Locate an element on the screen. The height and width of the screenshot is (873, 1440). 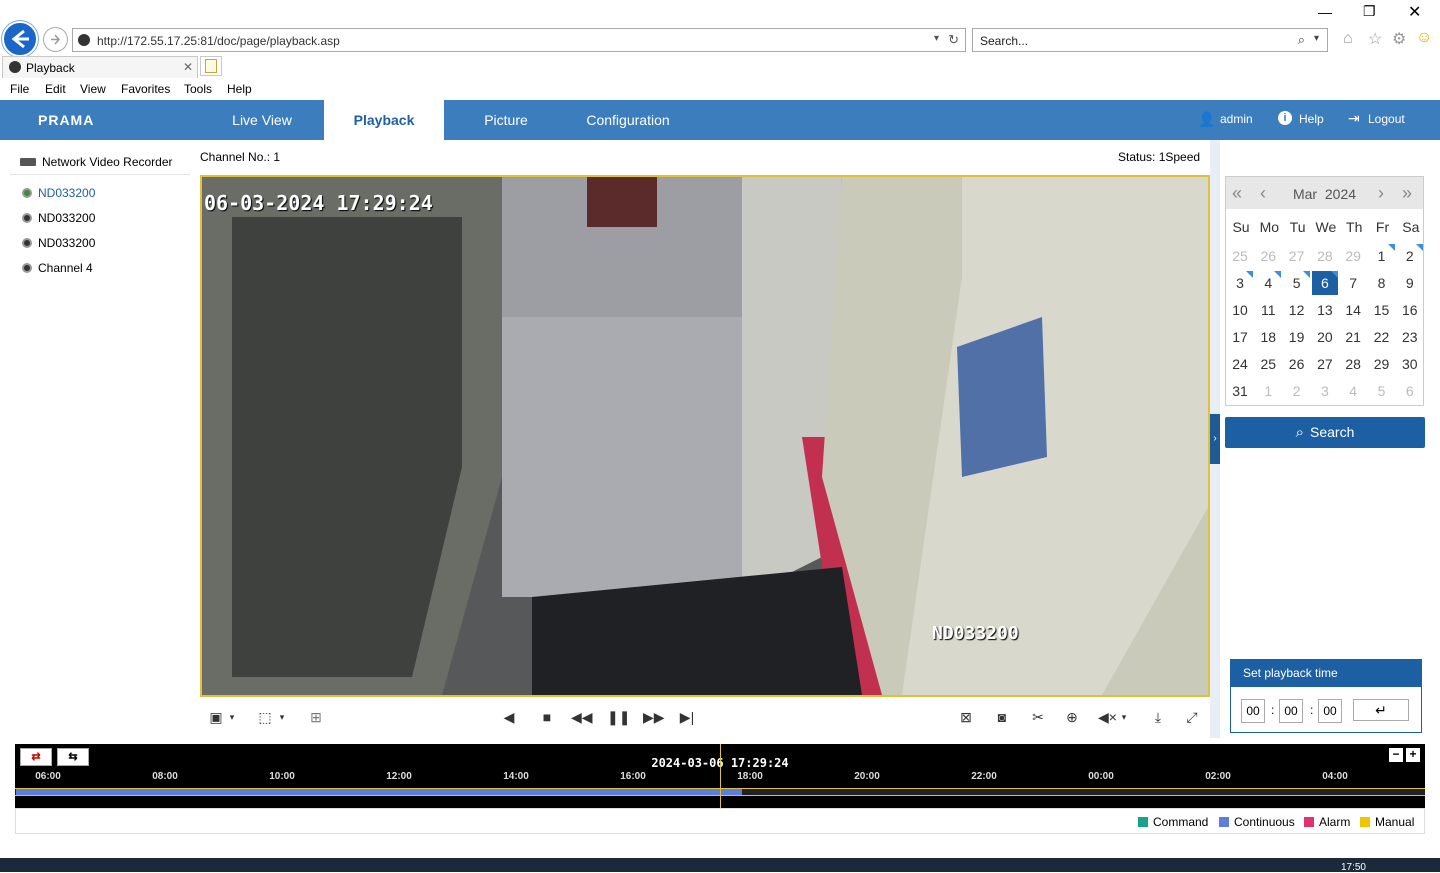
calendar-day: 5 is located at coordinates (1297, 283).